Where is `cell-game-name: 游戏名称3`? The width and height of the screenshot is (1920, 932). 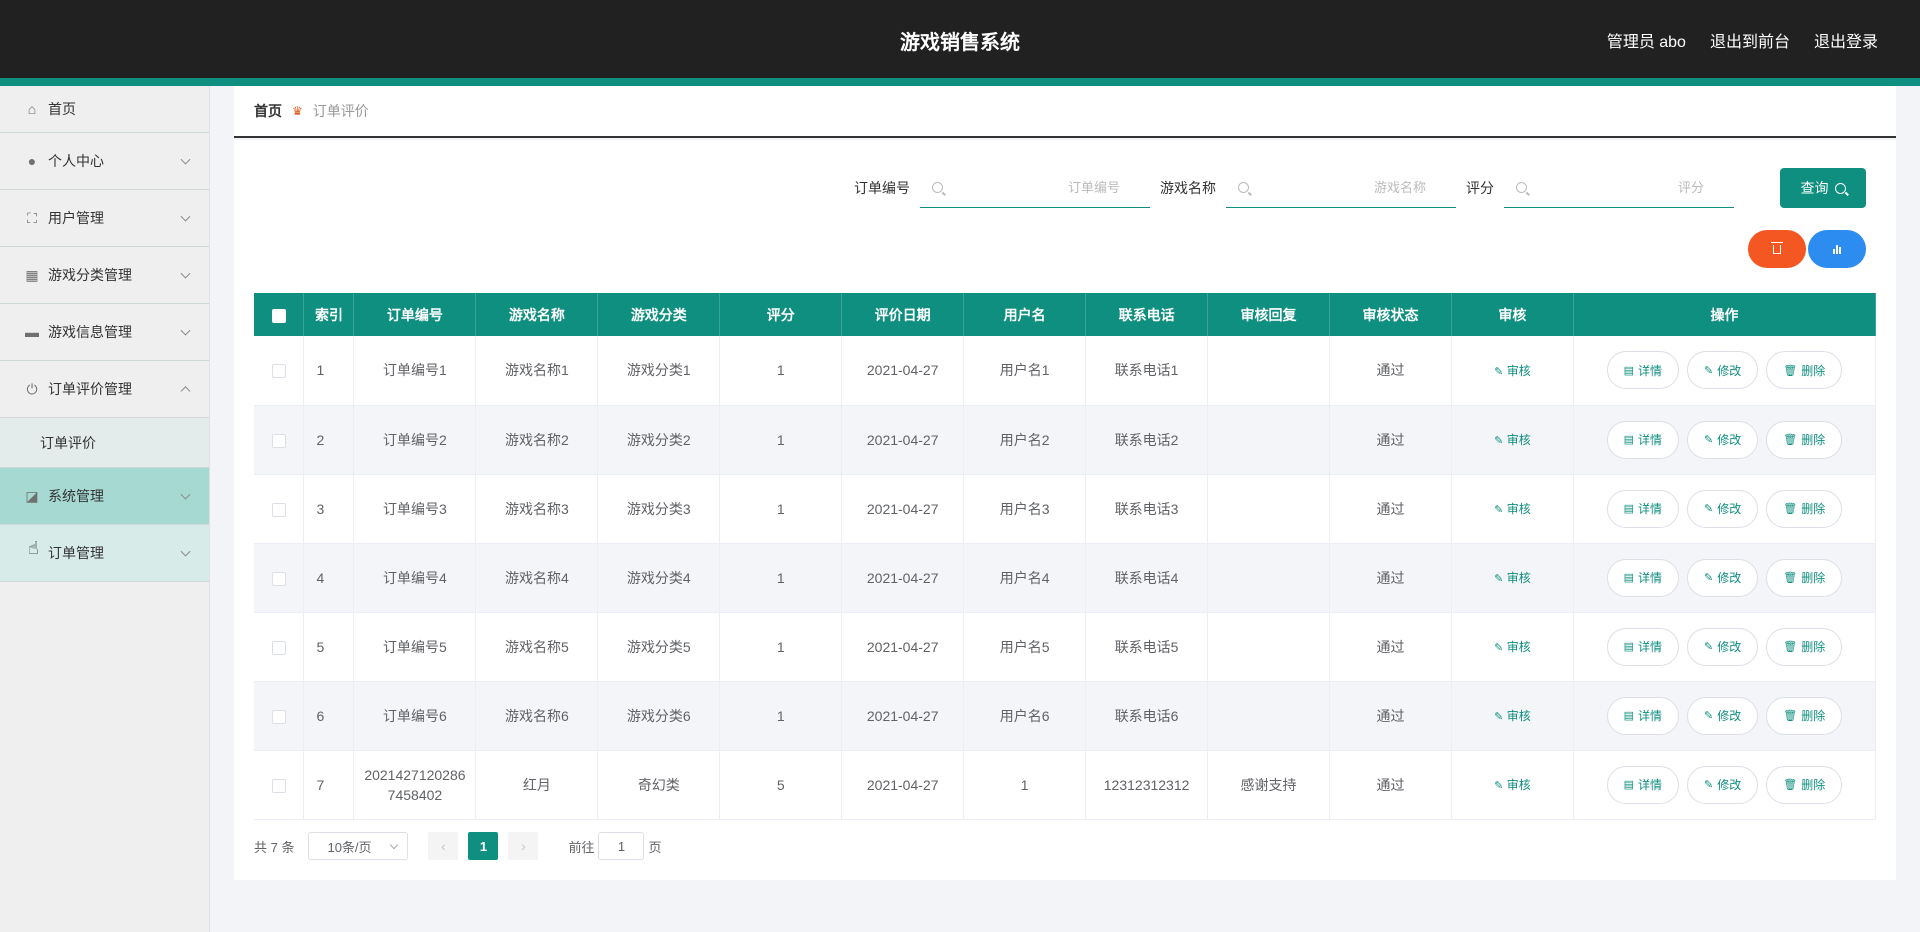
cell-game-name: 游戏名称3 is located at coordinates (537, 509).